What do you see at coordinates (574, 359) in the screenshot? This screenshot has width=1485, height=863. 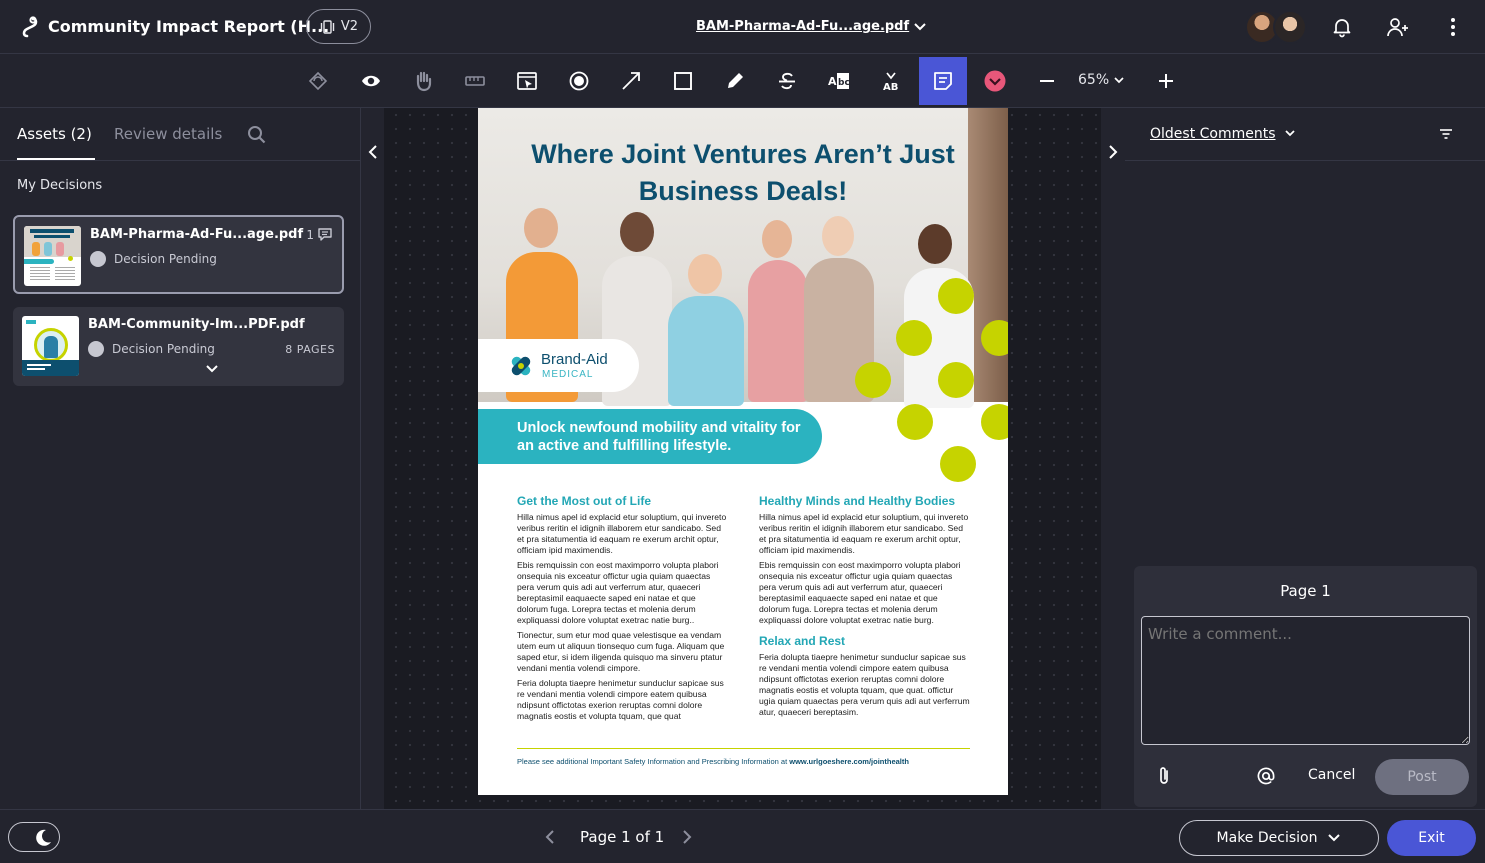 I see `brand-name: Brand-Aid` at bounding box center [574, 359].